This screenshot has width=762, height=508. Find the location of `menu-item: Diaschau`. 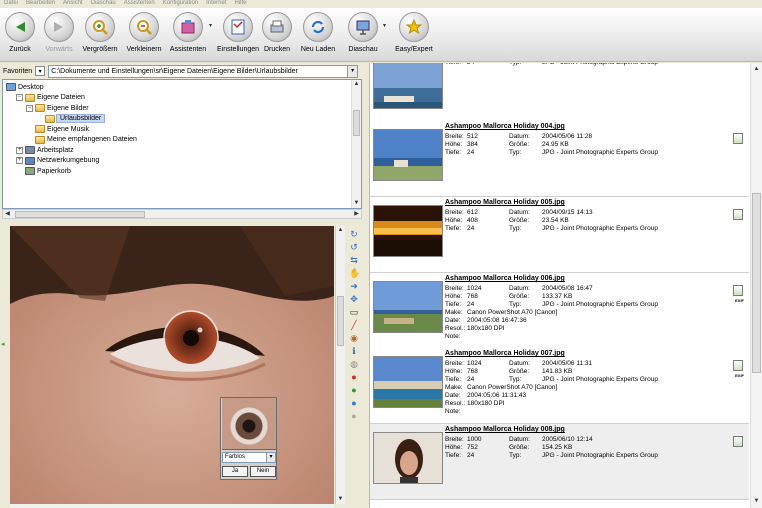

menu-item: Diaschau is located at coordinates (103, 4).